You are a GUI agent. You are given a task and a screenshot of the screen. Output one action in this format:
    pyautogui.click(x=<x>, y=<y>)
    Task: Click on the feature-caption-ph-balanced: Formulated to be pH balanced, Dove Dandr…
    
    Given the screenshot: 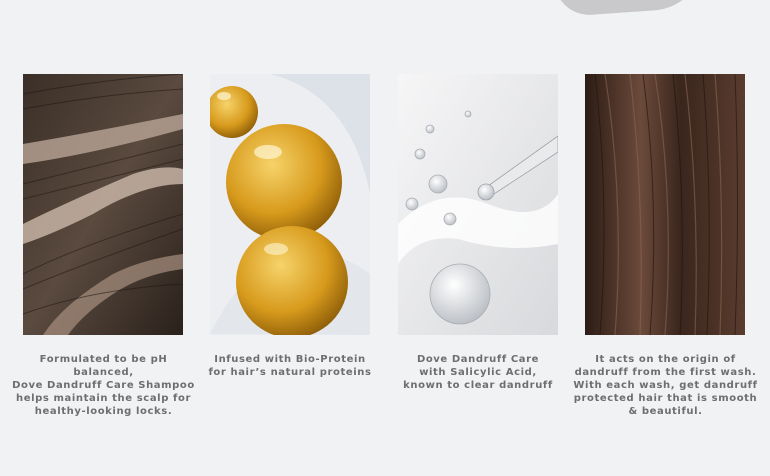 What is the action you would take?
    pyautogui.click(x=103, y=385)
    